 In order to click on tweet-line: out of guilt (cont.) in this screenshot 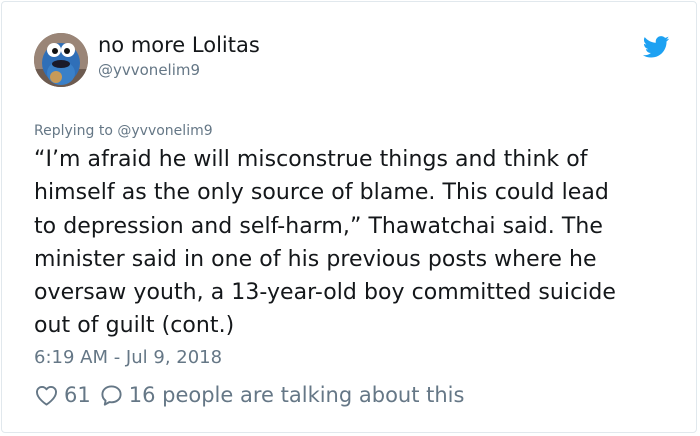, I will do `click(134, 326)`.